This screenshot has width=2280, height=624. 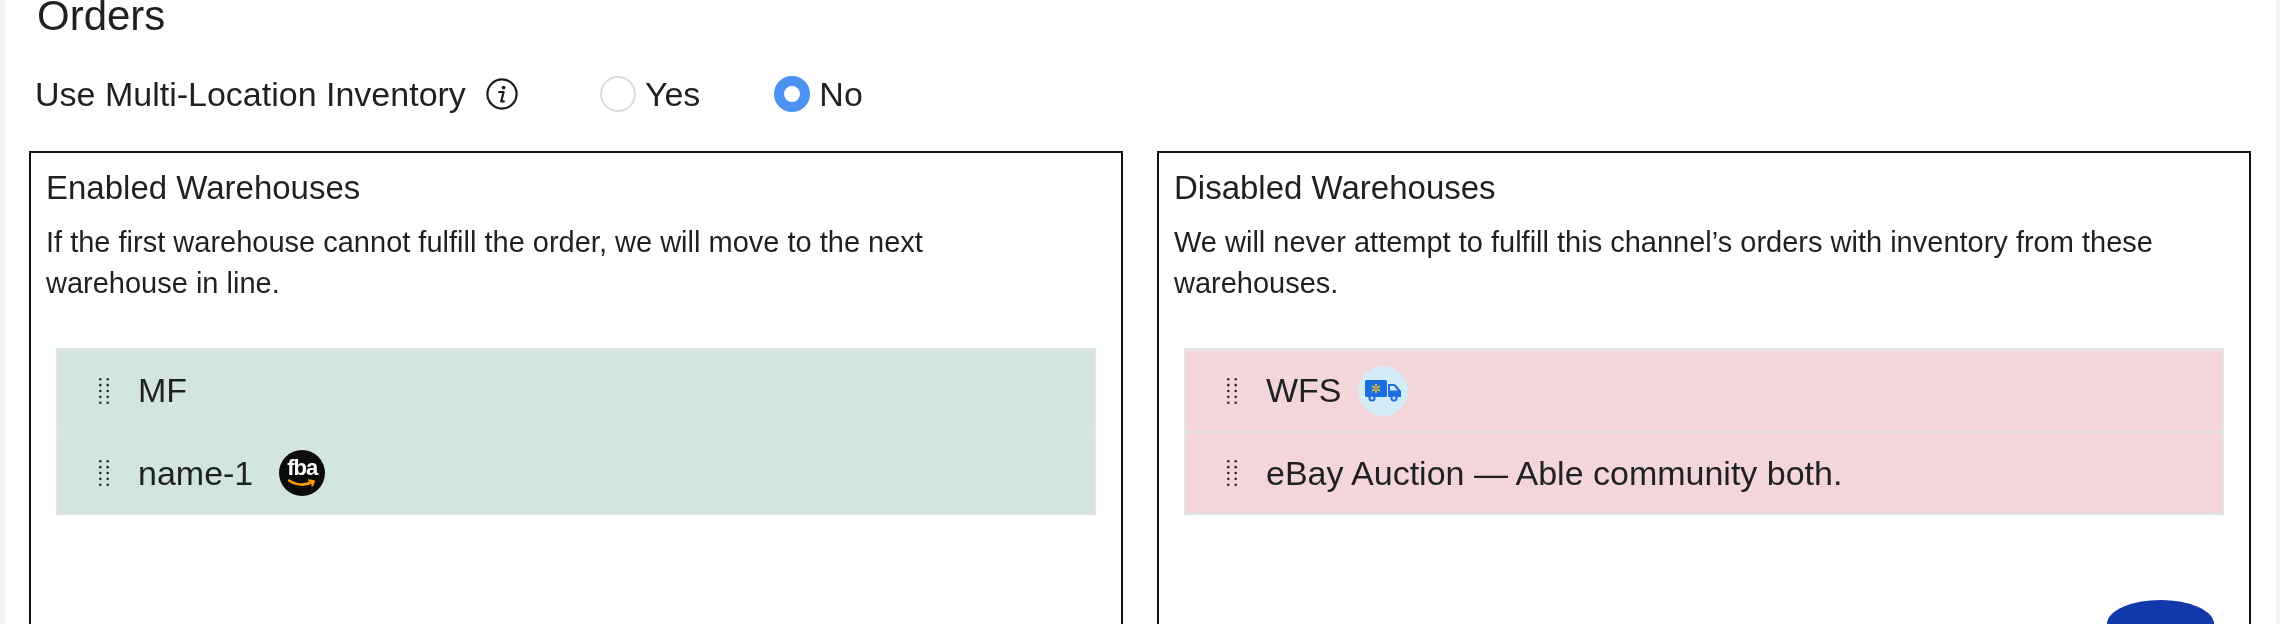 What do you see at coordinates (672, 94) in the screenshot?
I see `radio-label: Yes` at bounding box center [672, 94].